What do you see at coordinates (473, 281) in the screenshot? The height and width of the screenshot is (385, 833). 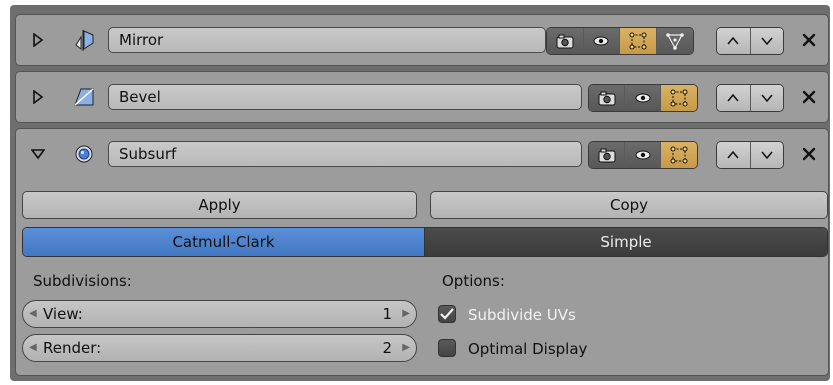 I see `options-heading: Options:` at bounding box center [473, 281].